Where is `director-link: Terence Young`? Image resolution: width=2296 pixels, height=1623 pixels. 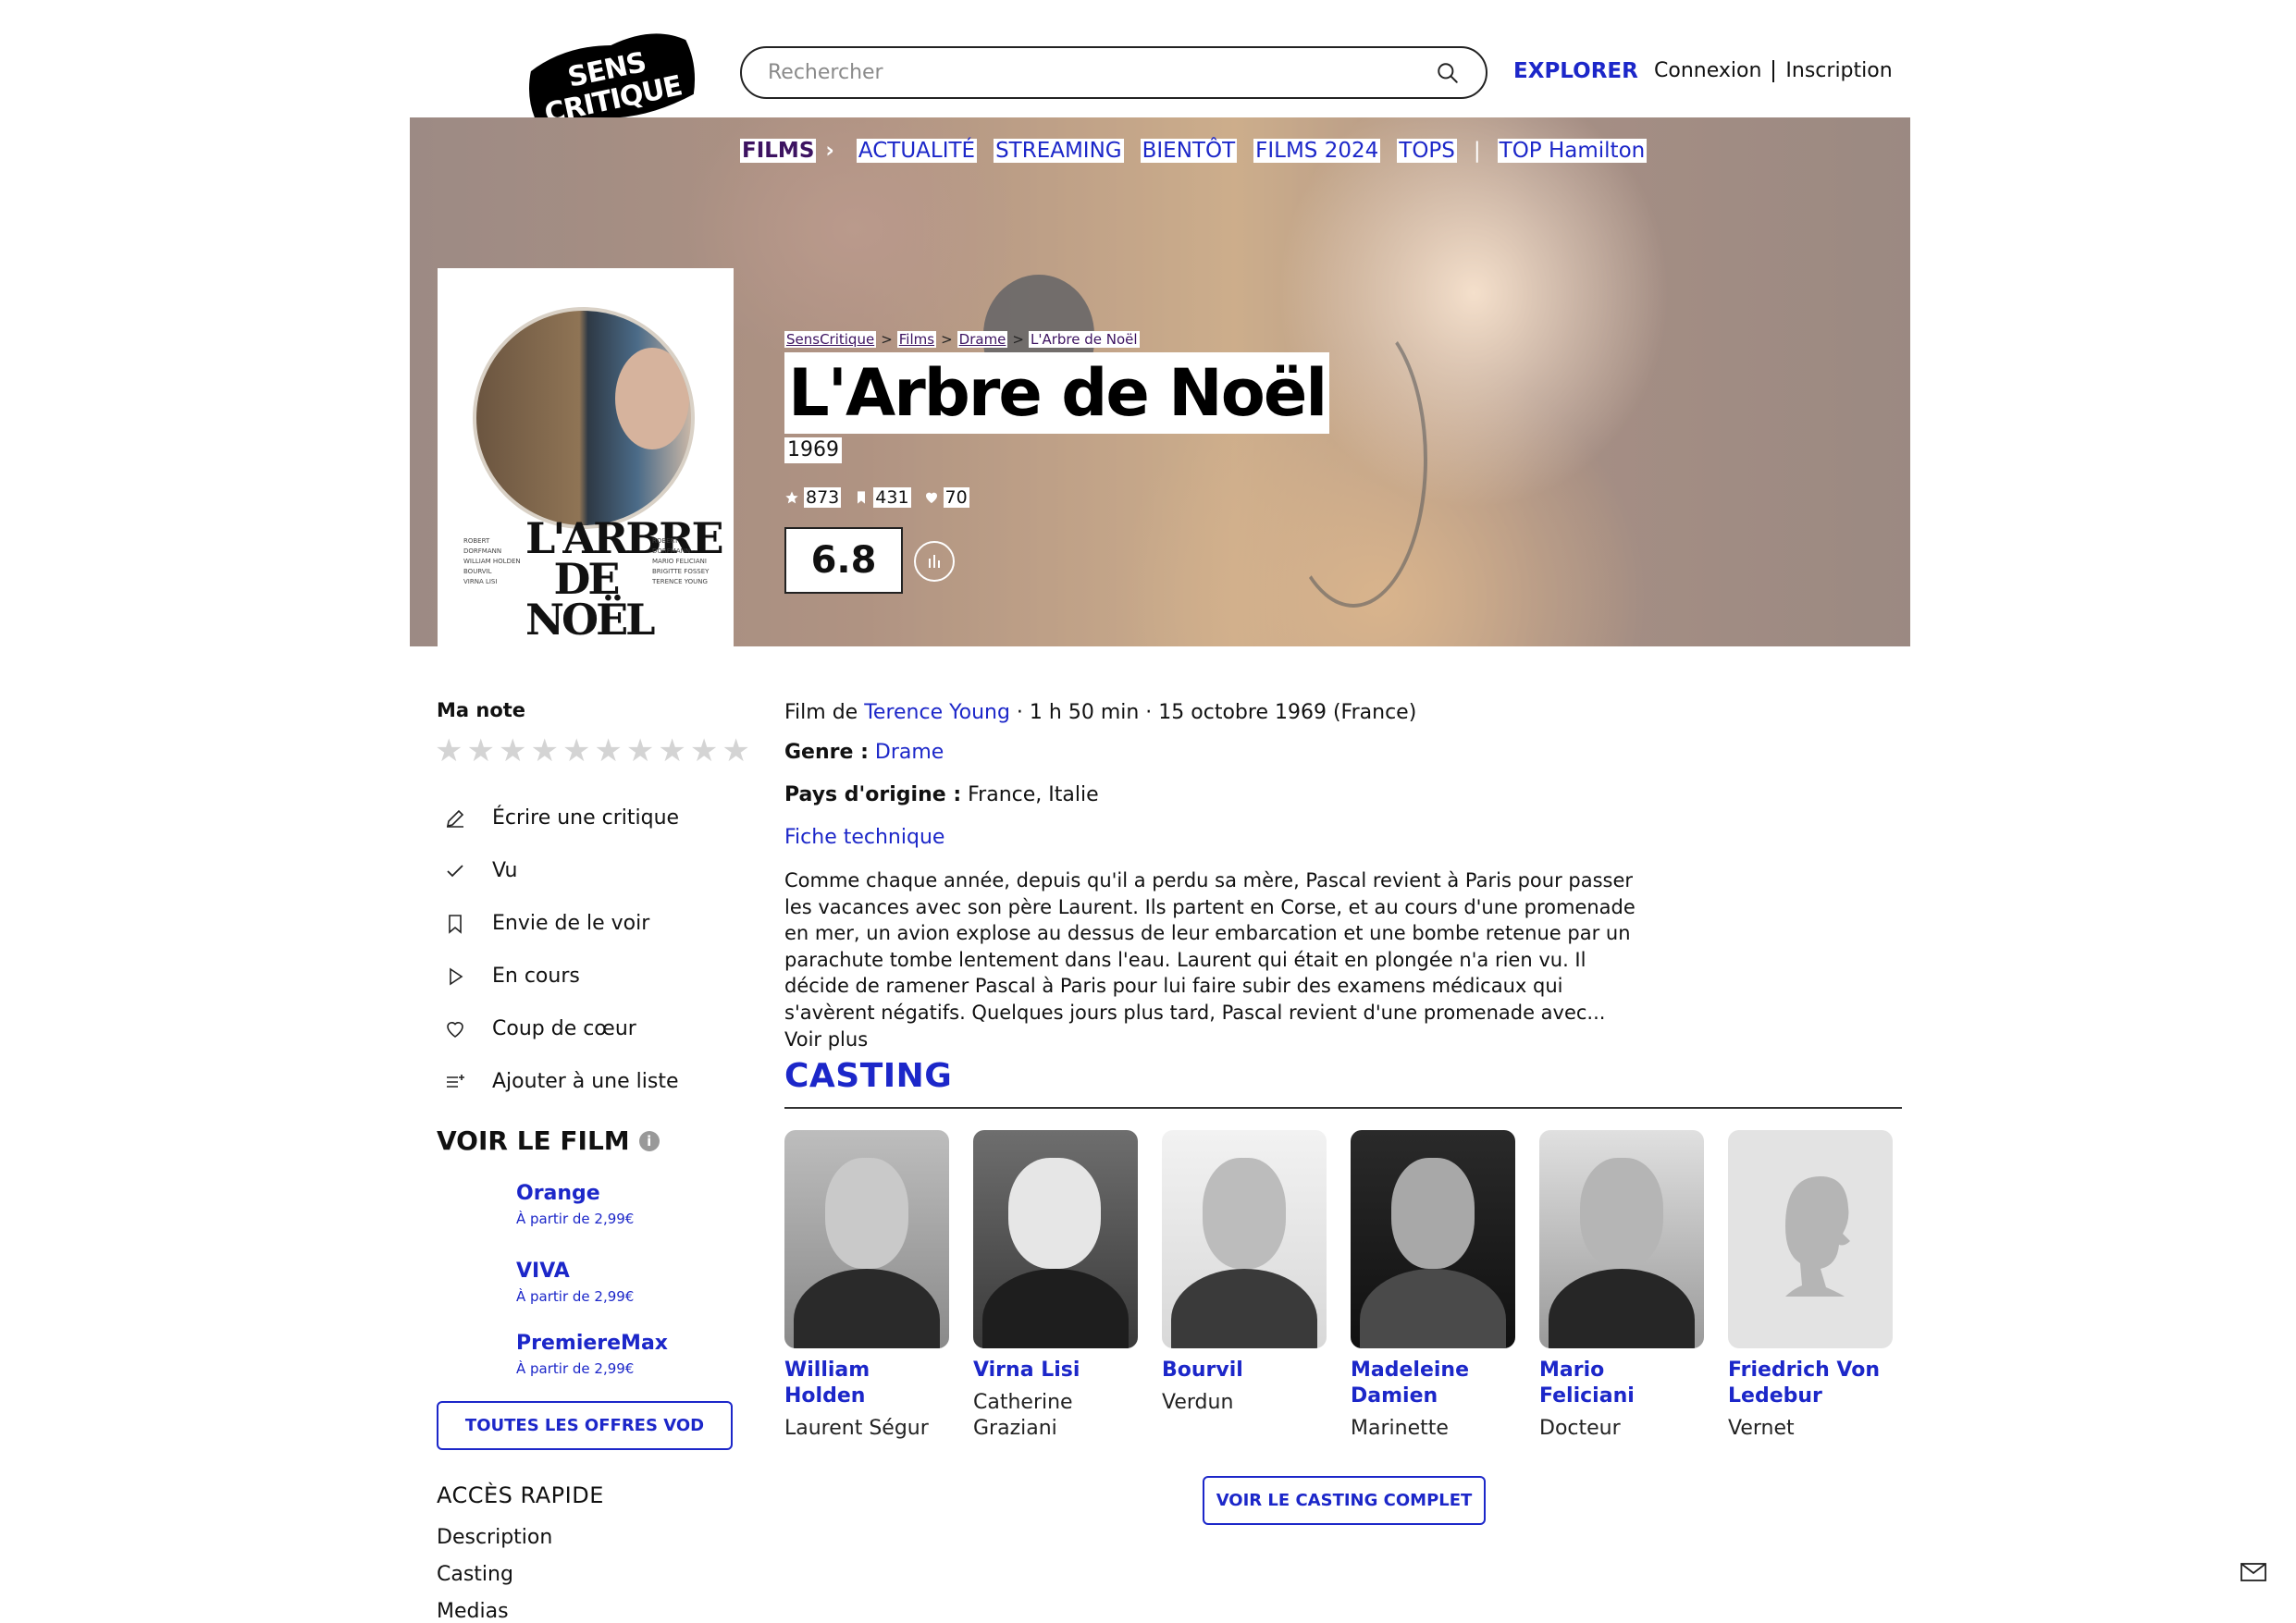 director-link: Terence Young is located at coordinates (937, 712).